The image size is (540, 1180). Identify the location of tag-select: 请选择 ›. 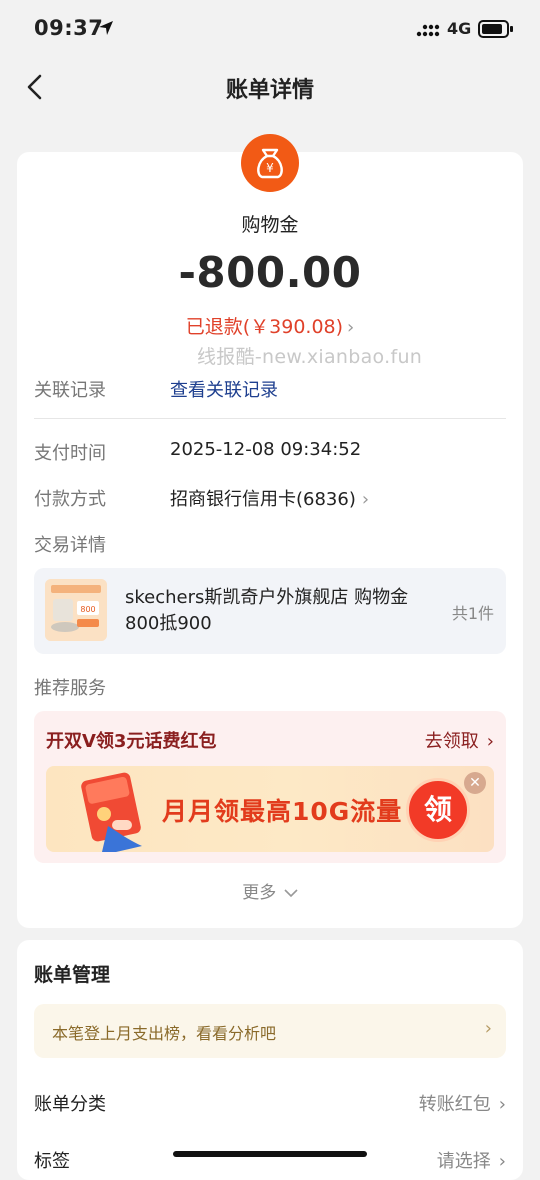
(471, 1160).